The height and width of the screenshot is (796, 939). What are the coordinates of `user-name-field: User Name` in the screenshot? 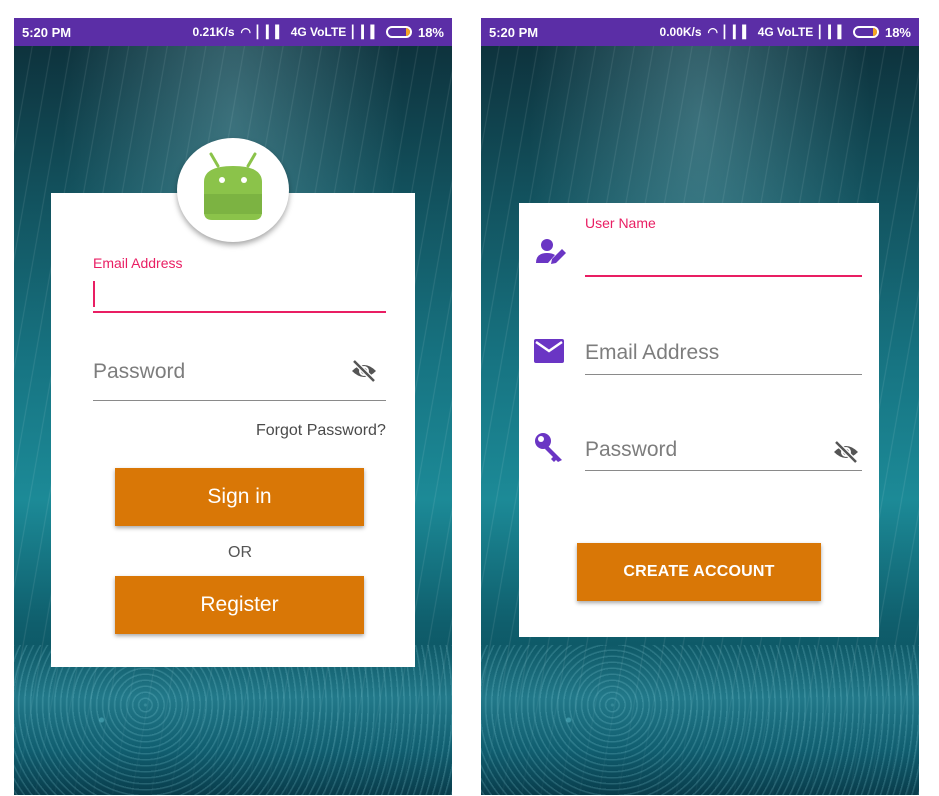 It's located at (723, 248).